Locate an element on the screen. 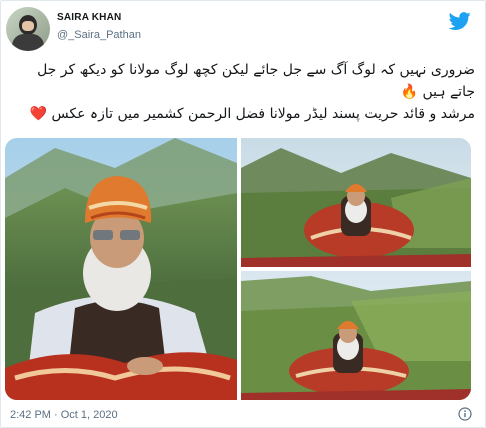 The image size is (486, 428). avatar is located at coordinates (28, 29).